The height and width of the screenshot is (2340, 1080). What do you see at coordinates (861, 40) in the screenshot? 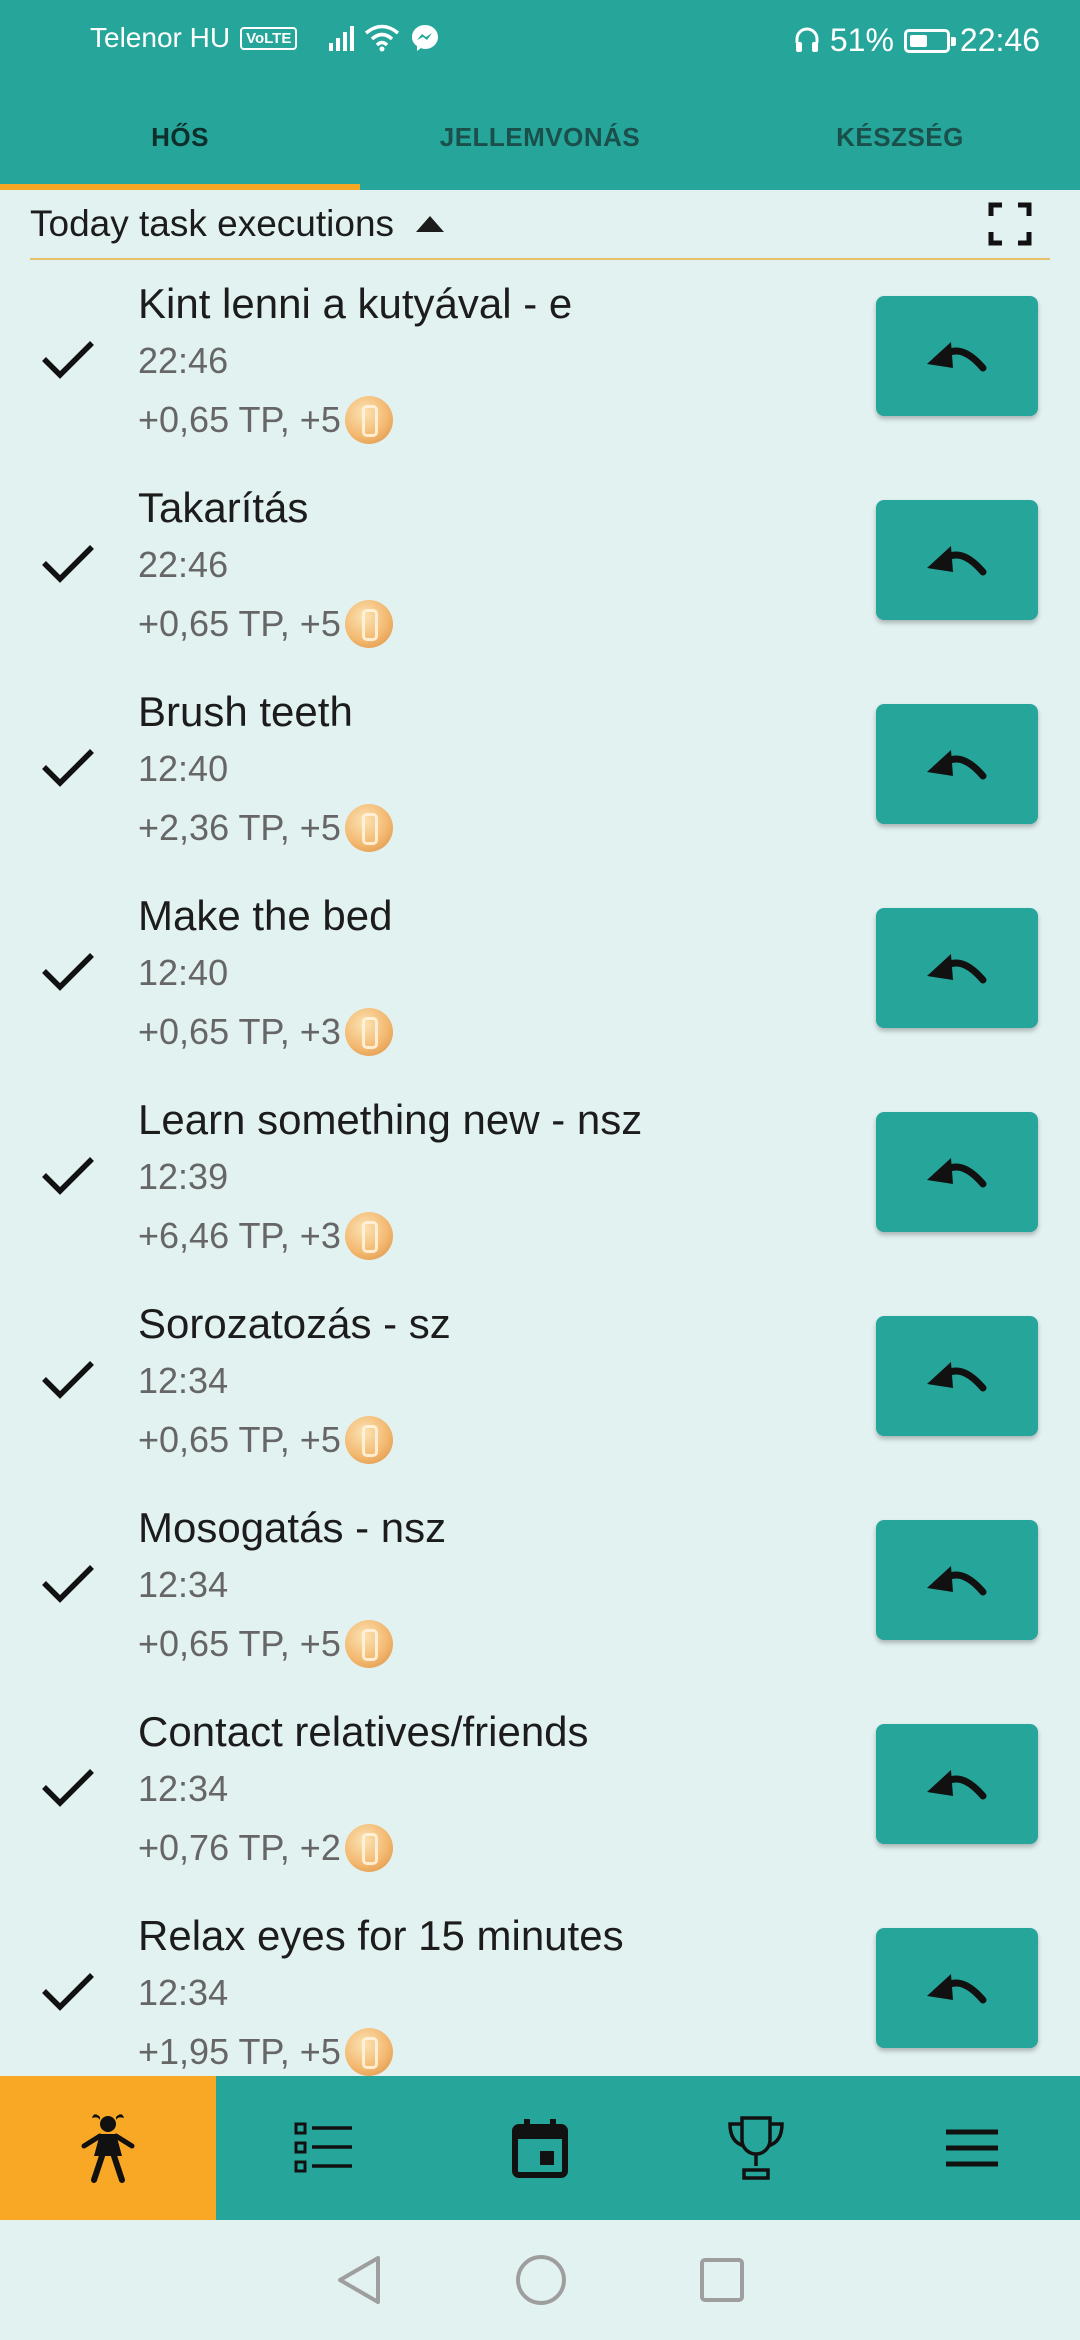
I see `battery-percent: 51%` at bounding box center [861, 40].